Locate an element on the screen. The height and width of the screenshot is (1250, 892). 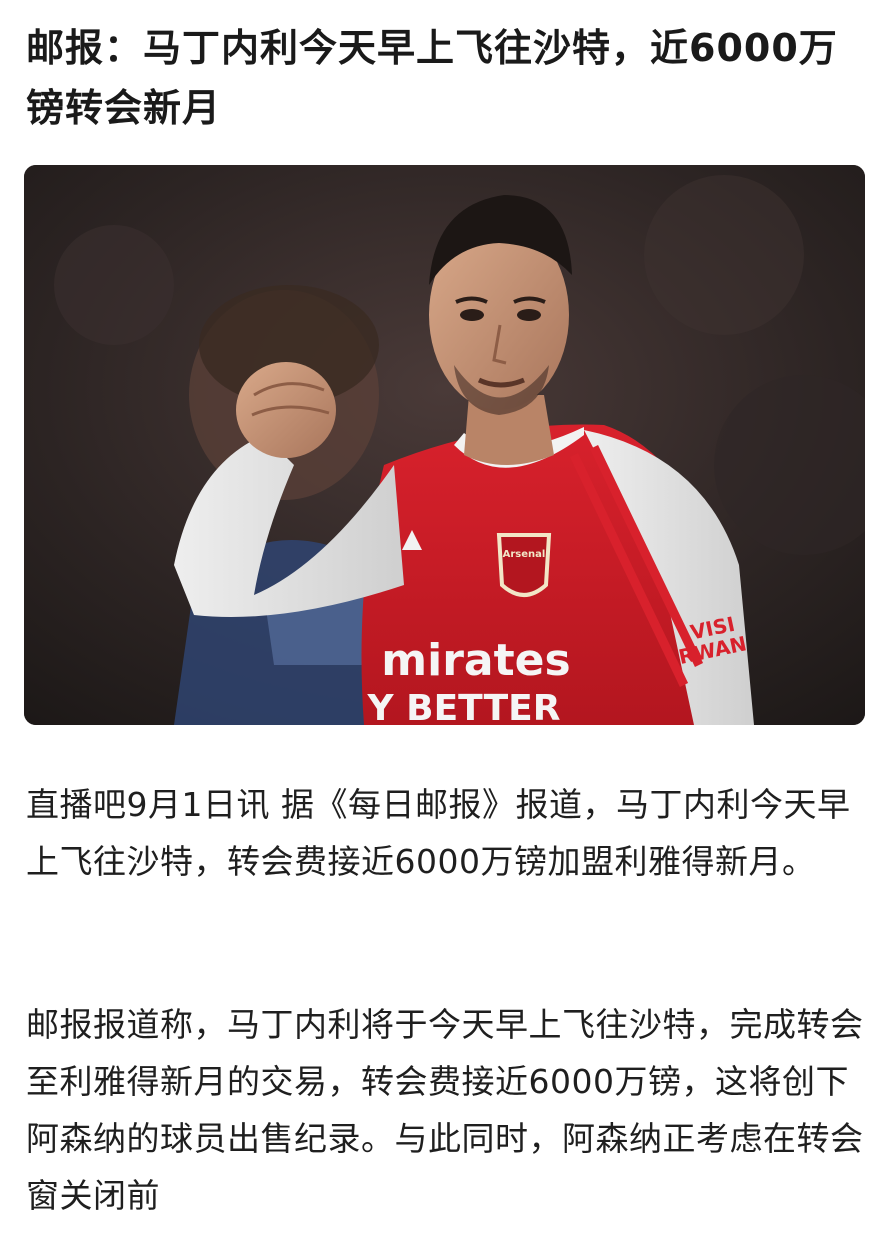
sponsor-text-line-1: mirates is located at coordinates (475, 660).